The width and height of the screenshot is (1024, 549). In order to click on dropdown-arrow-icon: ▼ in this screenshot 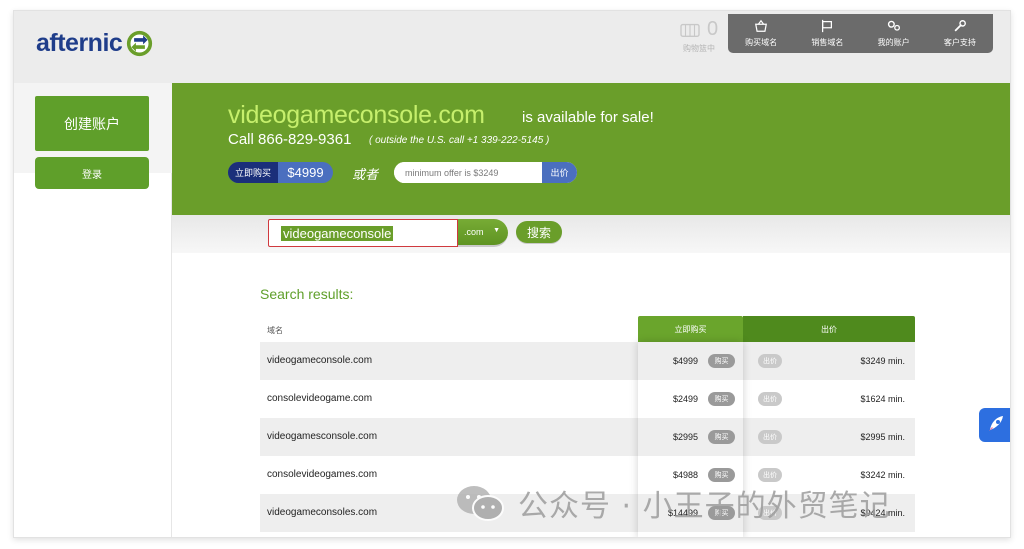, I will do `click(496, 230)`.